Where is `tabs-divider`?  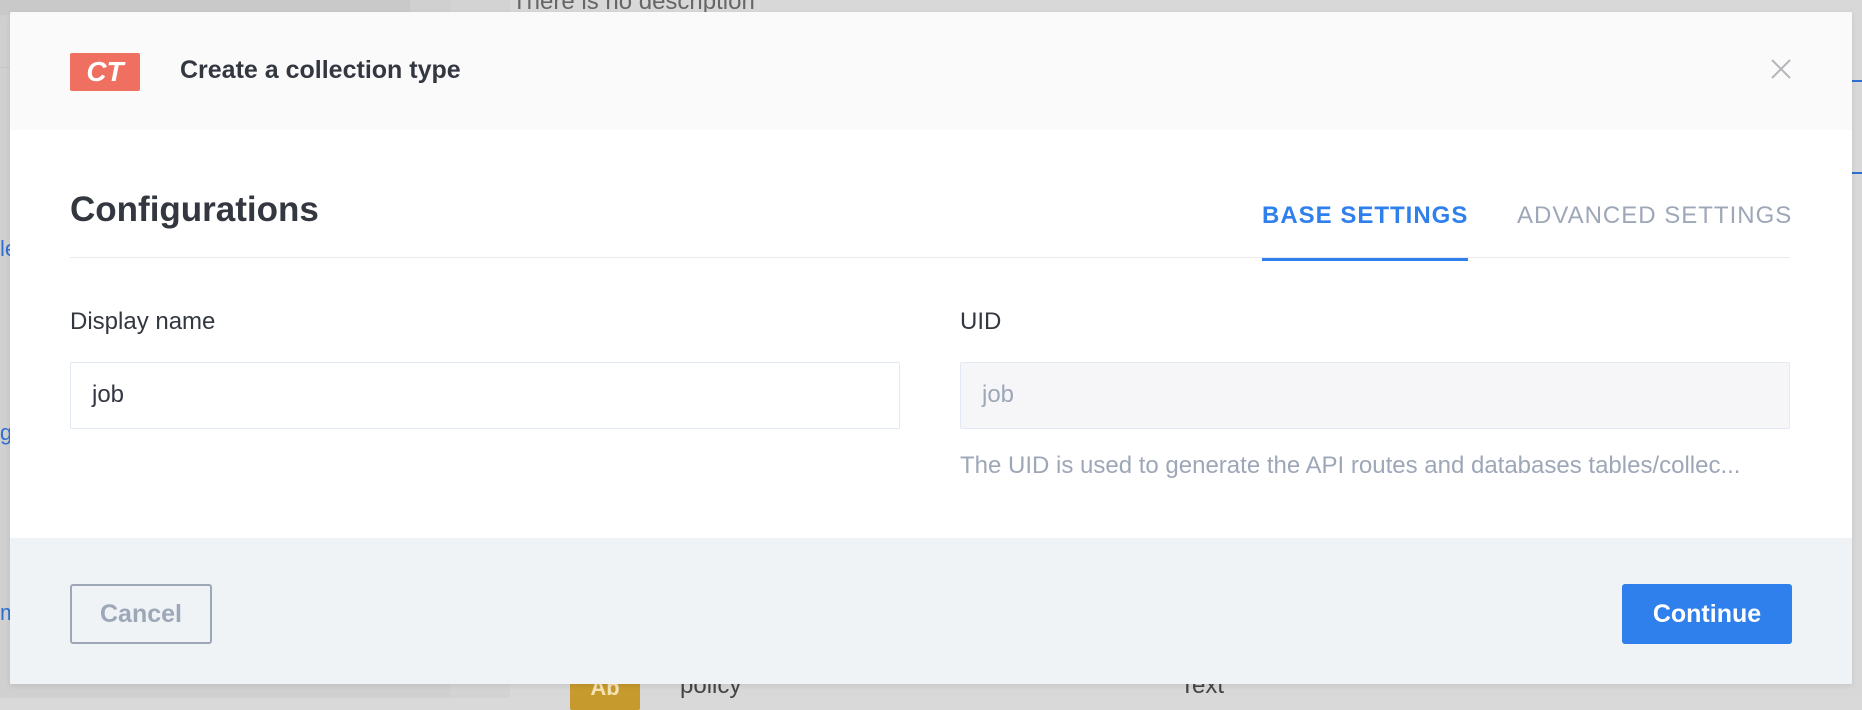 tabs-divider is located at coordinates (930, 257).